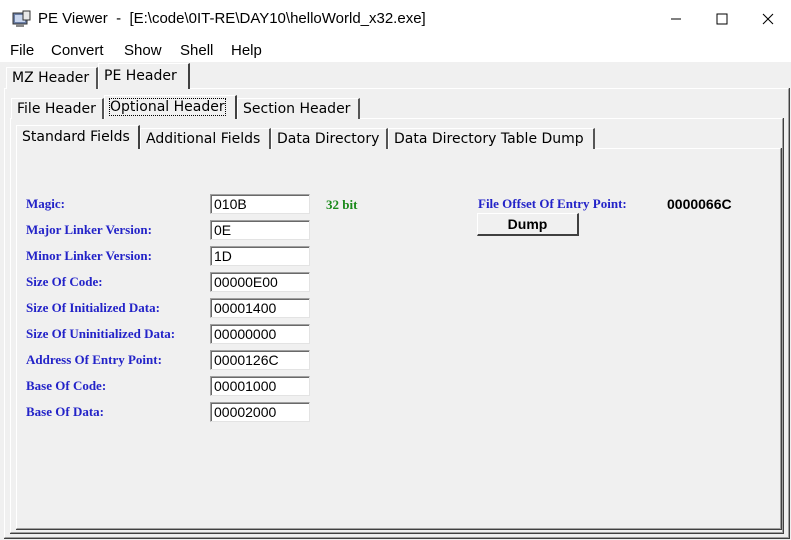  Describe the element at coordinates (22, 19) in the screenshot. I see `app-icon` at that location.